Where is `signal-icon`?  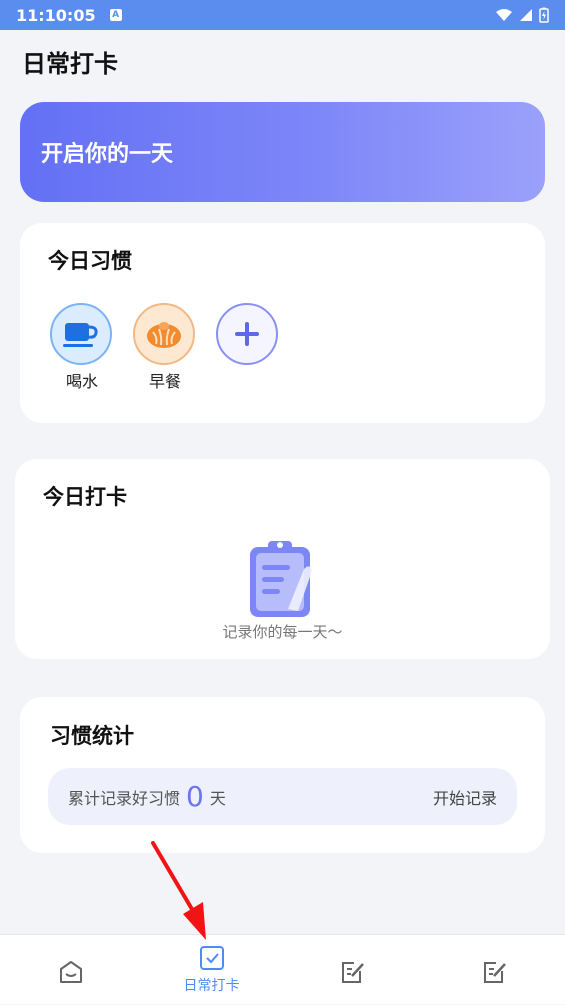
signal-icon is located at coordinates (526, 15).